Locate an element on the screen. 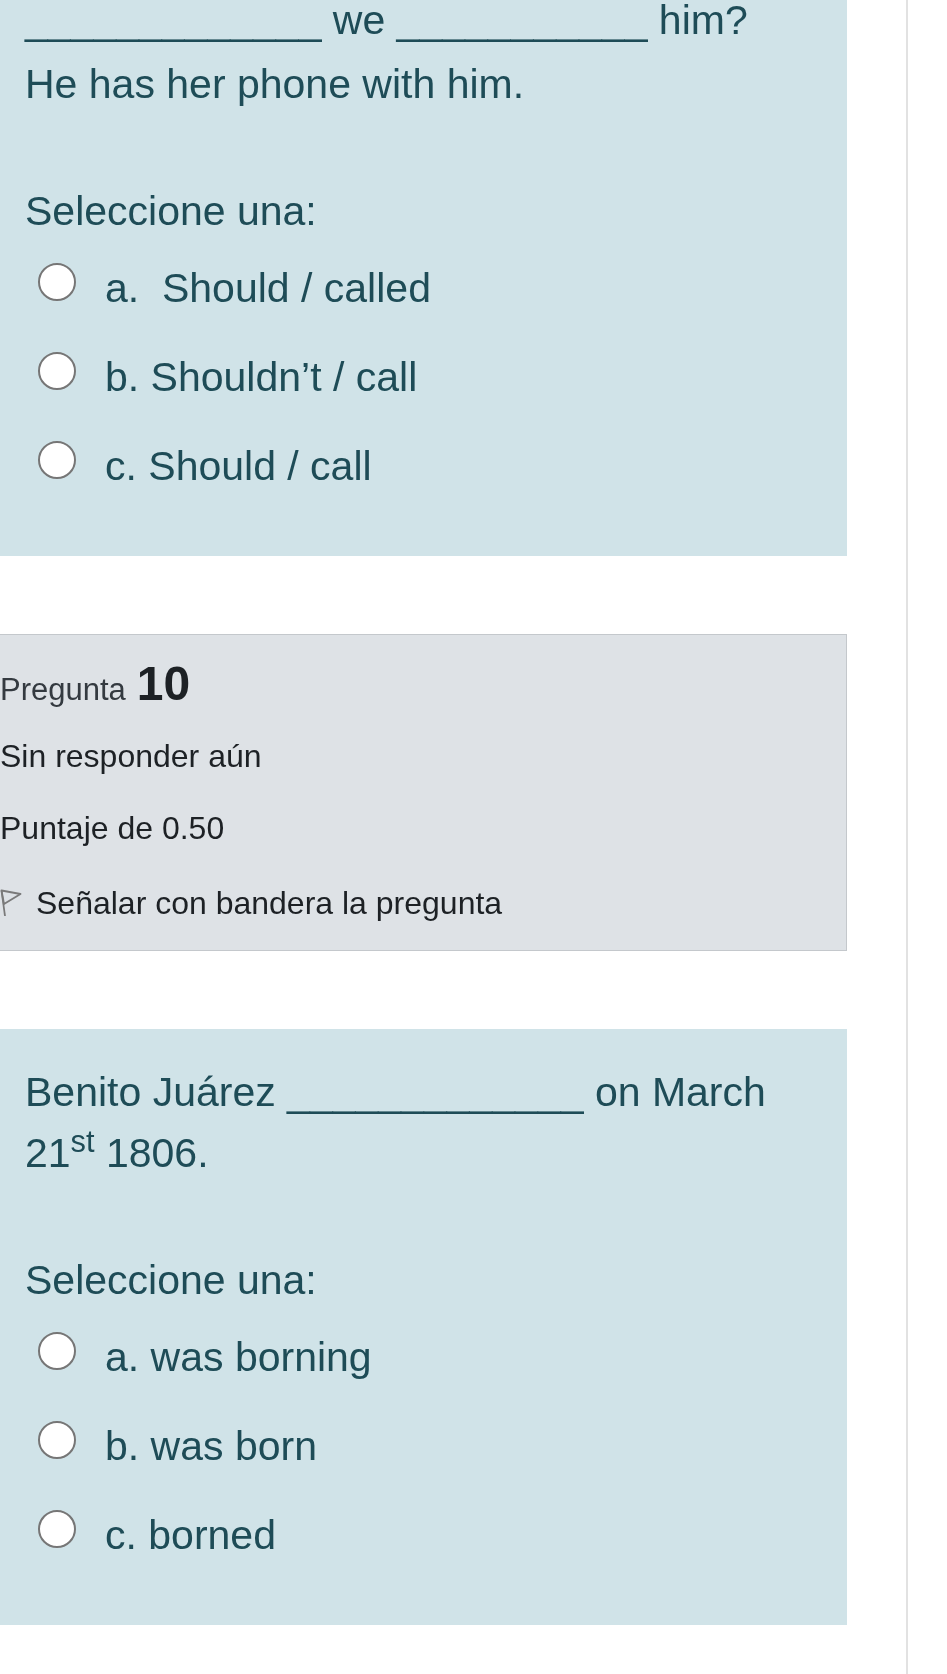 The image size is (947, 1674). status-text: Sin responder aún is located at coordinates (131, 756).